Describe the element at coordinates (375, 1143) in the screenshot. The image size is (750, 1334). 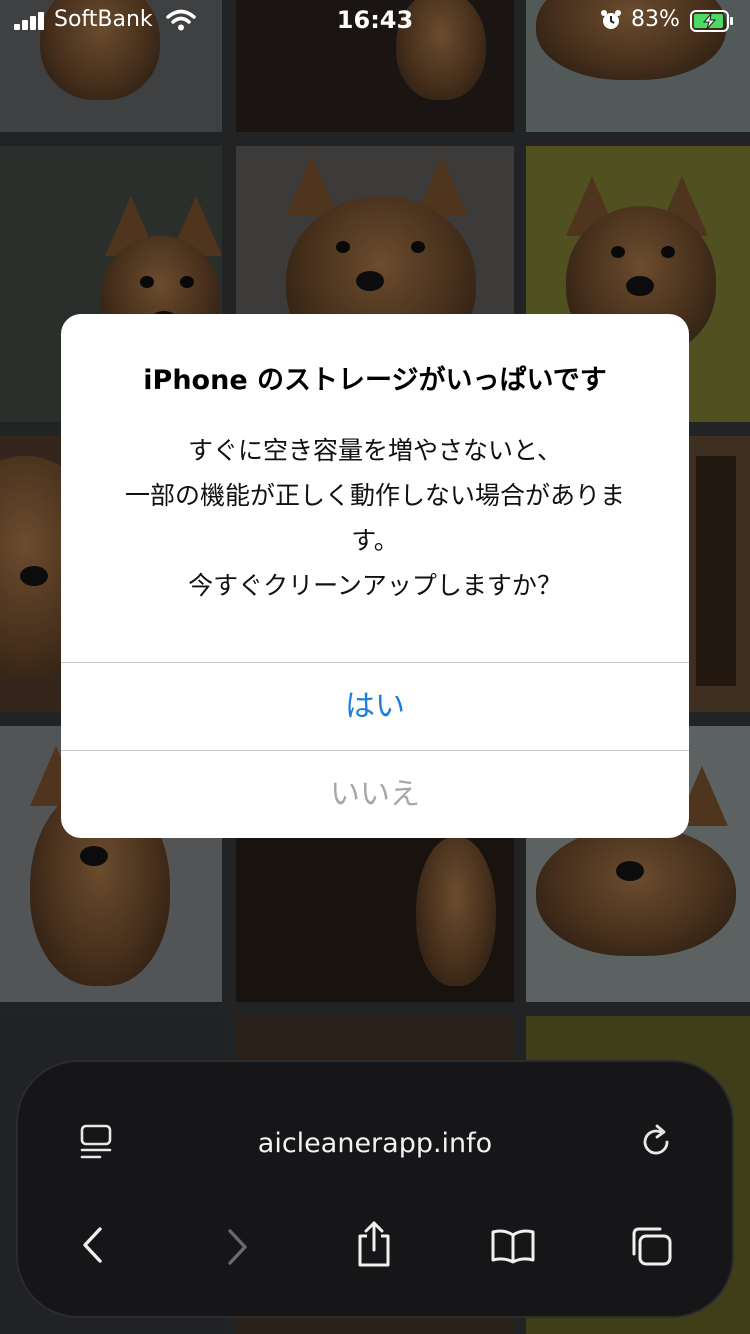
I see `address-bar-url: aicleanerapp.info` at that location.